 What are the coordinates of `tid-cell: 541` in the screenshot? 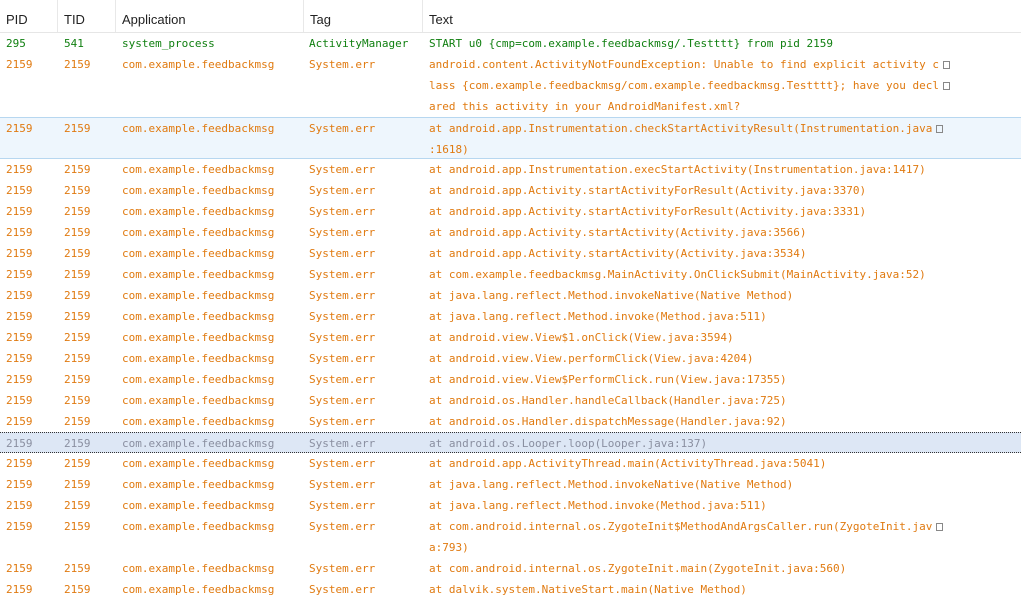 It's located at (74, 43).